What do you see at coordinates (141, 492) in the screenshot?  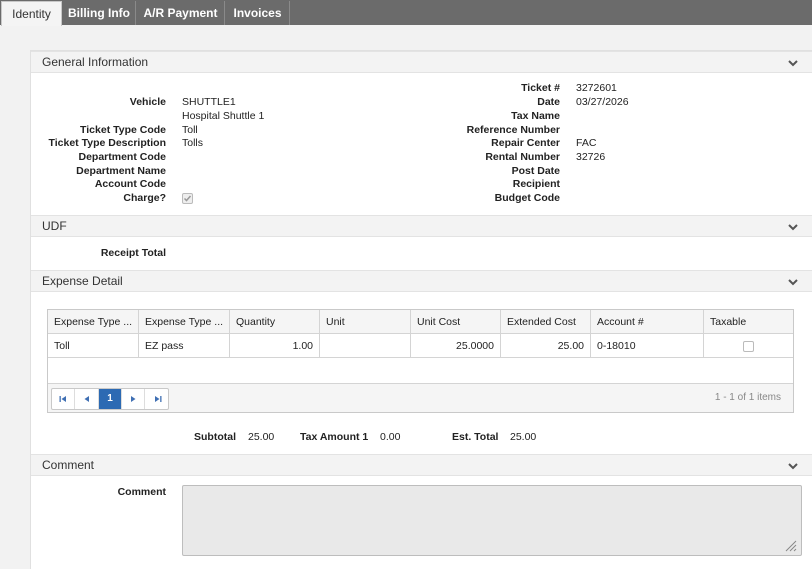 I see `comment-label: Comment` at bounding box center [141, 492].